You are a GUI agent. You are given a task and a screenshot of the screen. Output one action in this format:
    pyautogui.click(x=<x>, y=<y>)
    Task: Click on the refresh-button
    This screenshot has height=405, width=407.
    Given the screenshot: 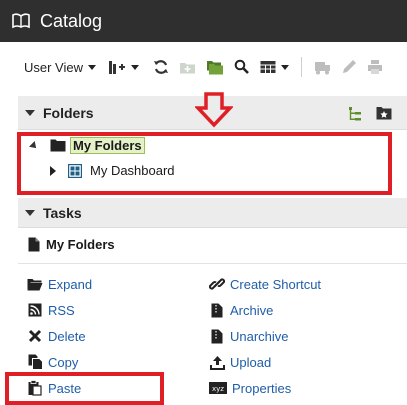 What is the action you would take?
    pyautogui.click(x=161, y=67)
    